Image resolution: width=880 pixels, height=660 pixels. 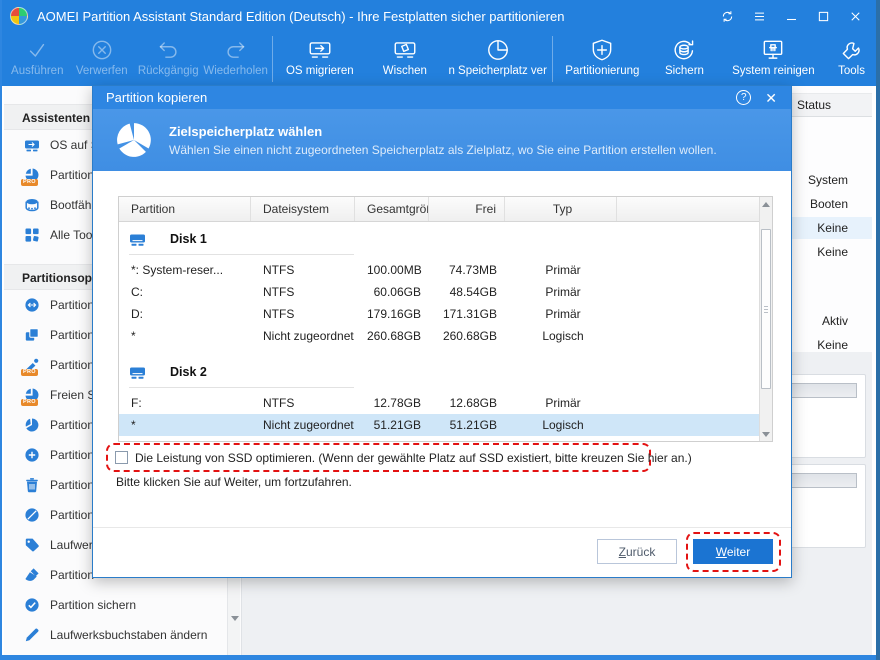 I want to click on partition-row: * Nicht zugeordnet 51.21GB 51.21GB Logisch, so click(x=439, y=425).